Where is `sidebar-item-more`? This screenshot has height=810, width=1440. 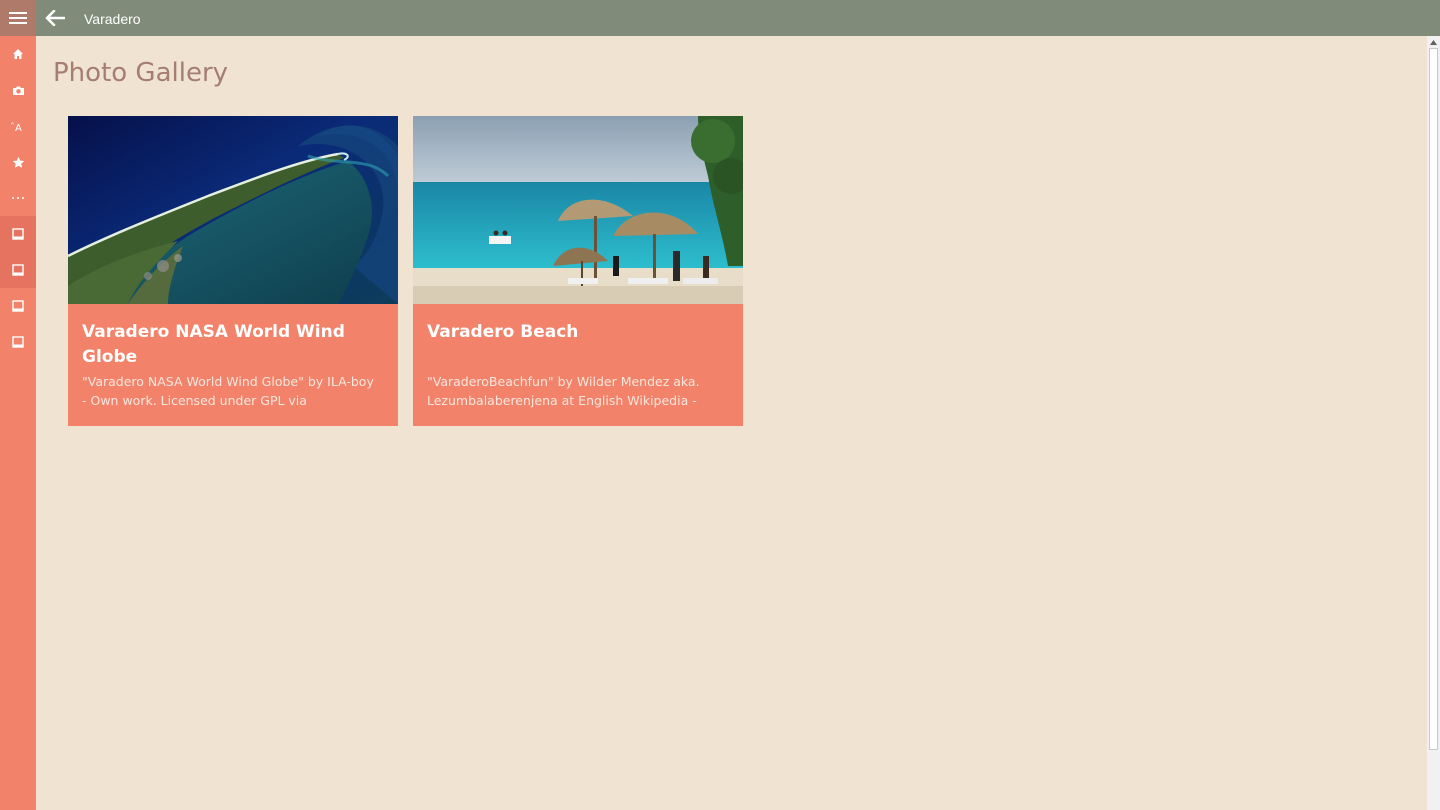 sidebar-item-more is located at coordinates (18, 198).